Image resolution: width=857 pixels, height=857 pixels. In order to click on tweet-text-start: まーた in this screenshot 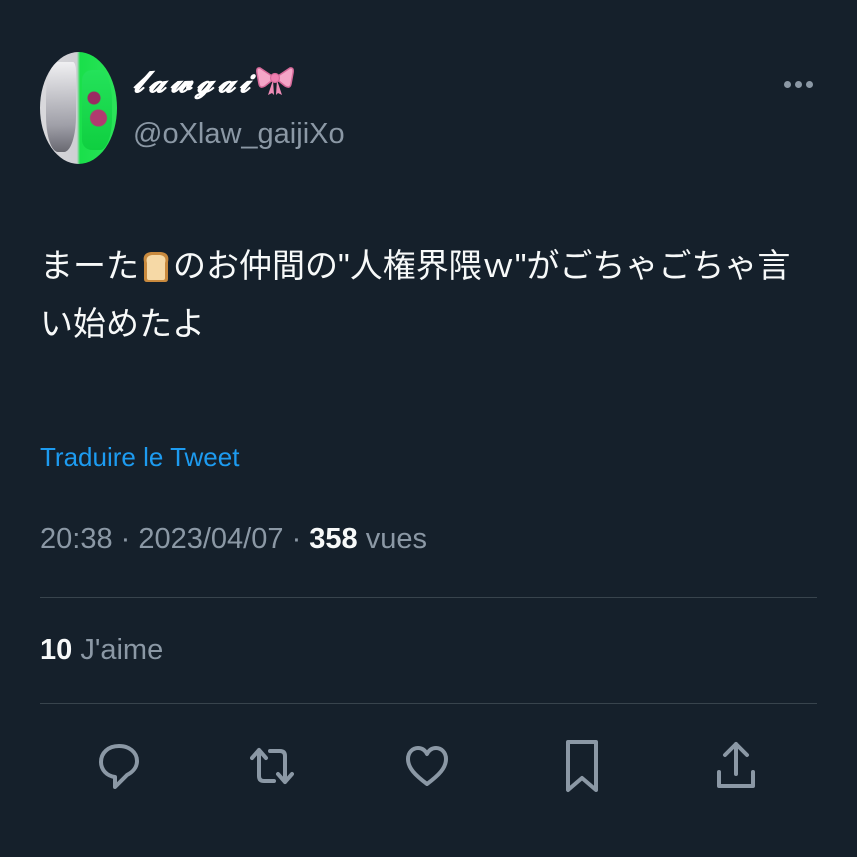, I will do `click(89, 265)`.